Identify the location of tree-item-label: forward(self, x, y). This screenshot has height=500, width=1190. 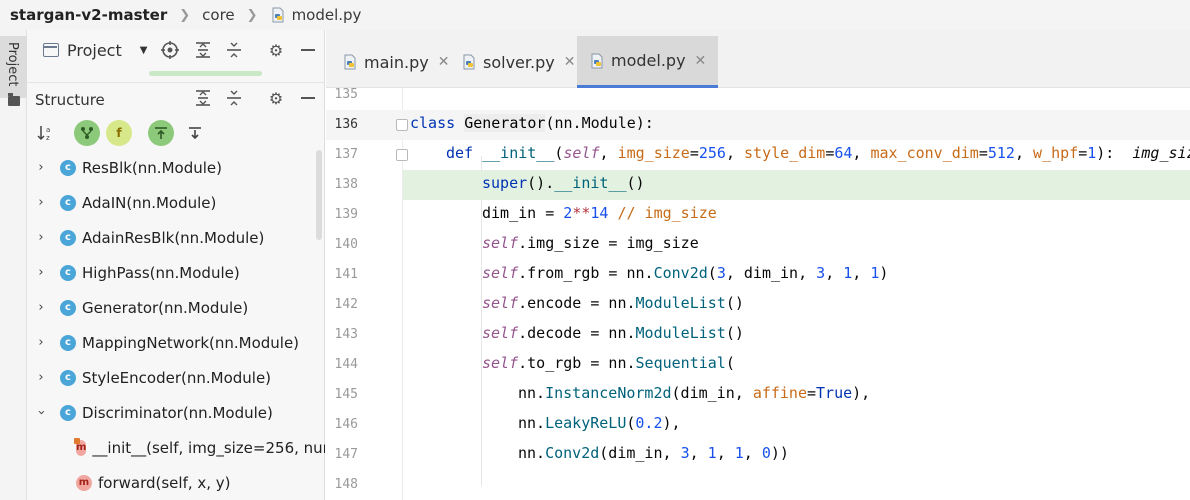
(164, 482).